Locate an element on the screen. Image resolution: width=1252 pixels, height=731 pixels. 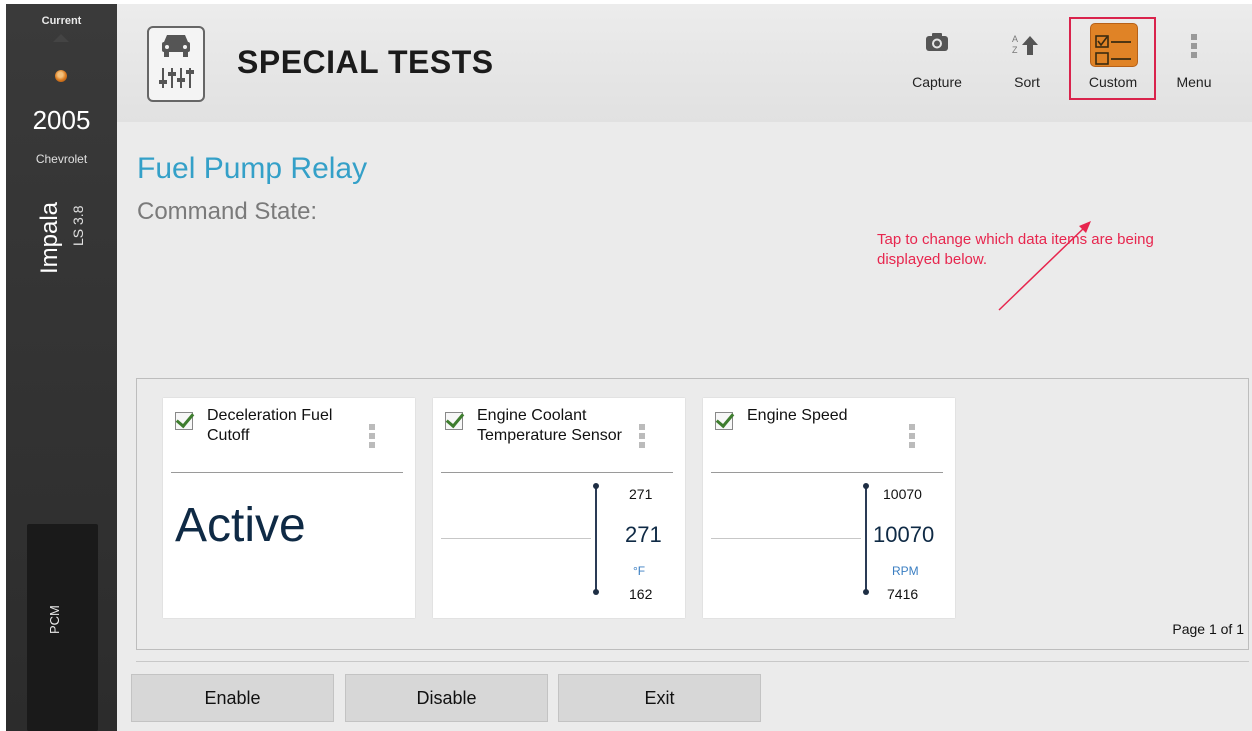
custom-checklist-icon is located at coordinates (1114, 45).